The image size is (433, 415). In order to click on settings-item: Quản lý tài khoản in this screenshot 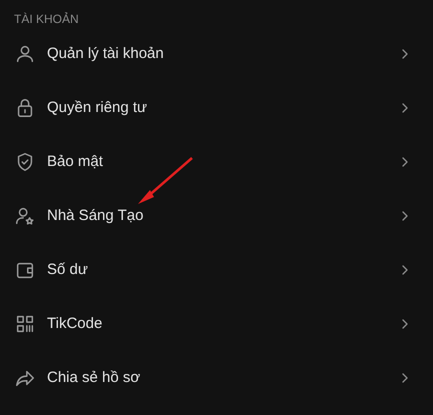, I will do `click(216, 54)`.